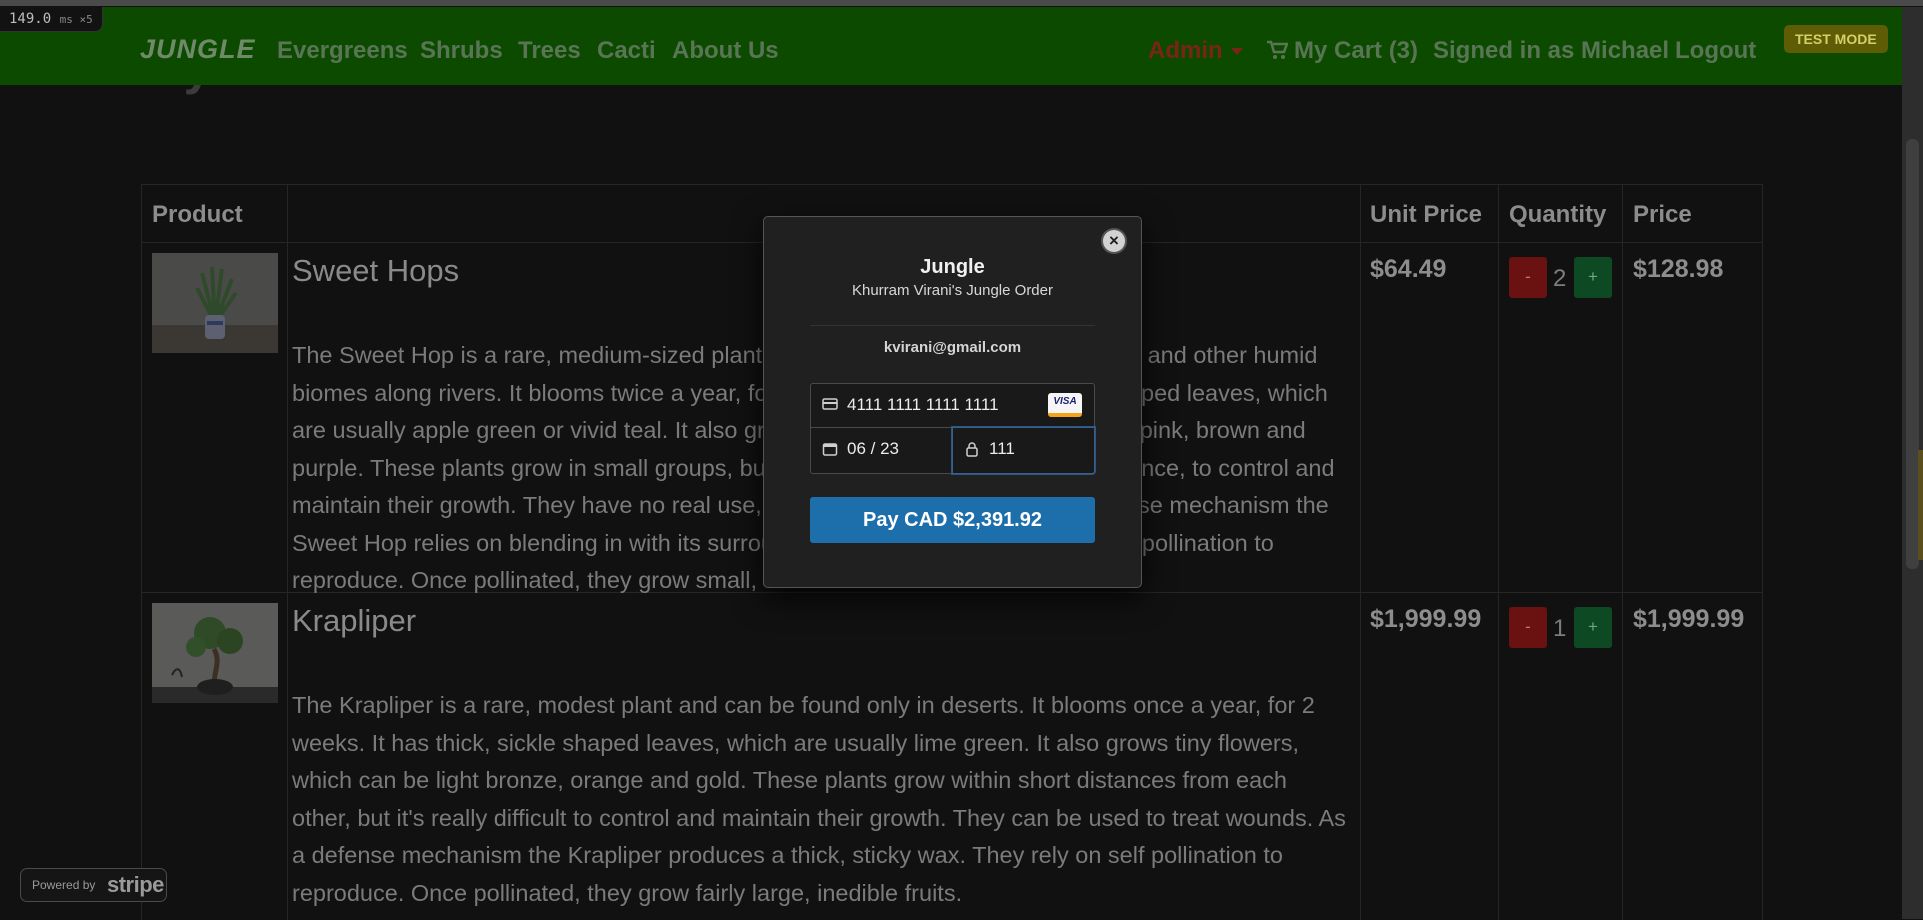  Describe the element at coordinates (1662, 214) in the screenshot. I see `header-price: Price` at that location.